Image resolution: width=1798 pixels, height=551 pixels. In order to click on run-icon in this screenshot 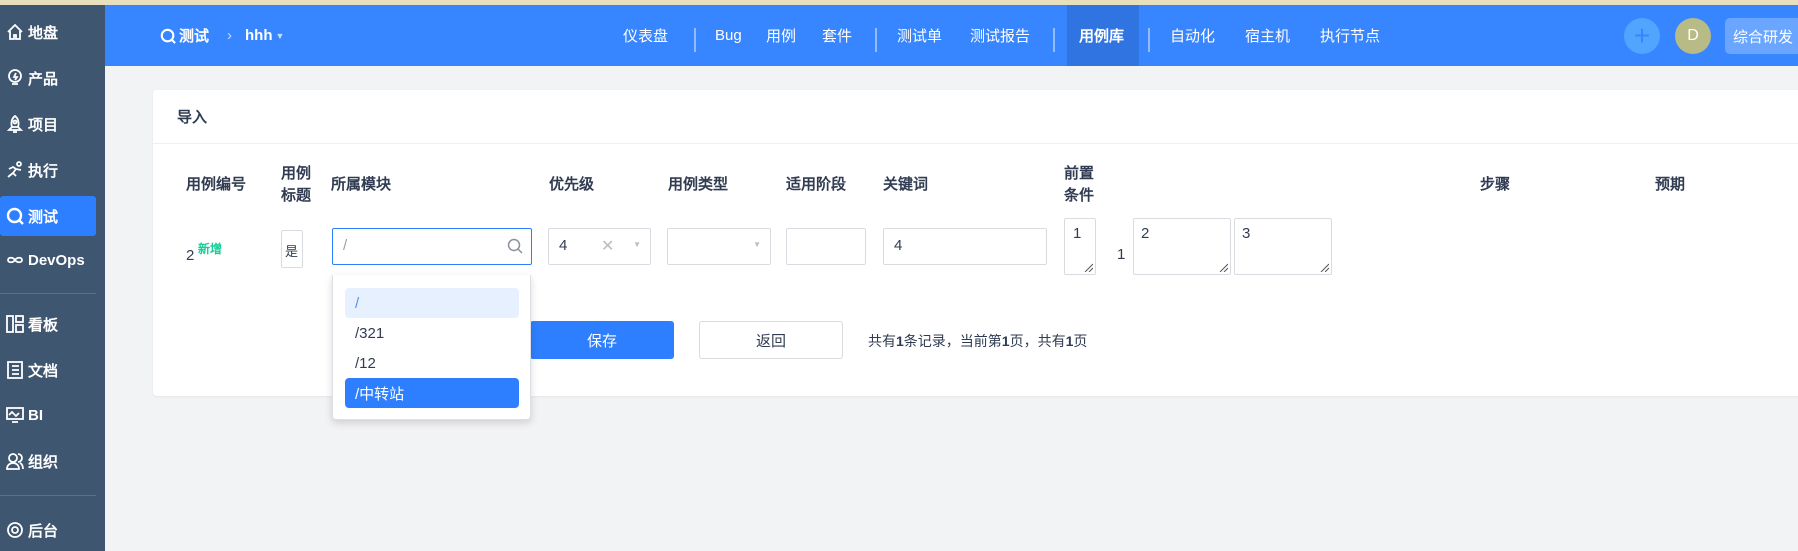, I will do `click(14, 169)`.